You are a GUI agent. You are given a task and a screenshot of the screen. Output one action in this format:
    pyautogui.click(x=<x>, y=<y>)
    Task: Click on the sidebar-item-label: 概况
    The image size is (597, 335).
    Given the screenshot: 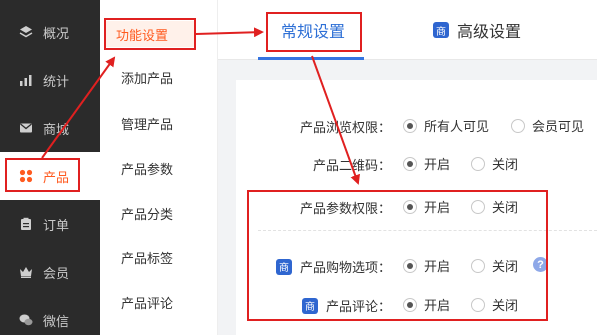 What is the action you would take?
    pyautogui.click(x=56, y=33)
    